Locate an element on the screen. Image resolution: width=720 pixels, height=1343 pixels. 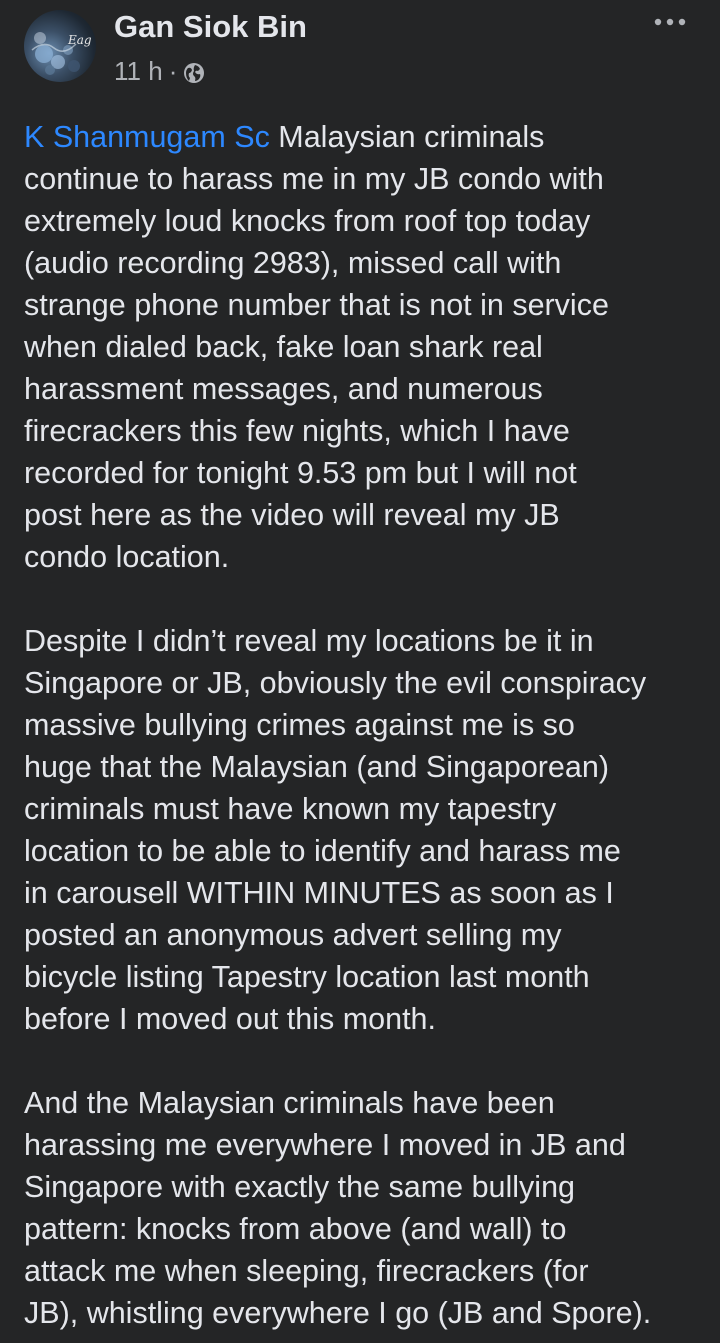
text-line: when dialed back, fake loan shark real is located at coordinates (283, 347).